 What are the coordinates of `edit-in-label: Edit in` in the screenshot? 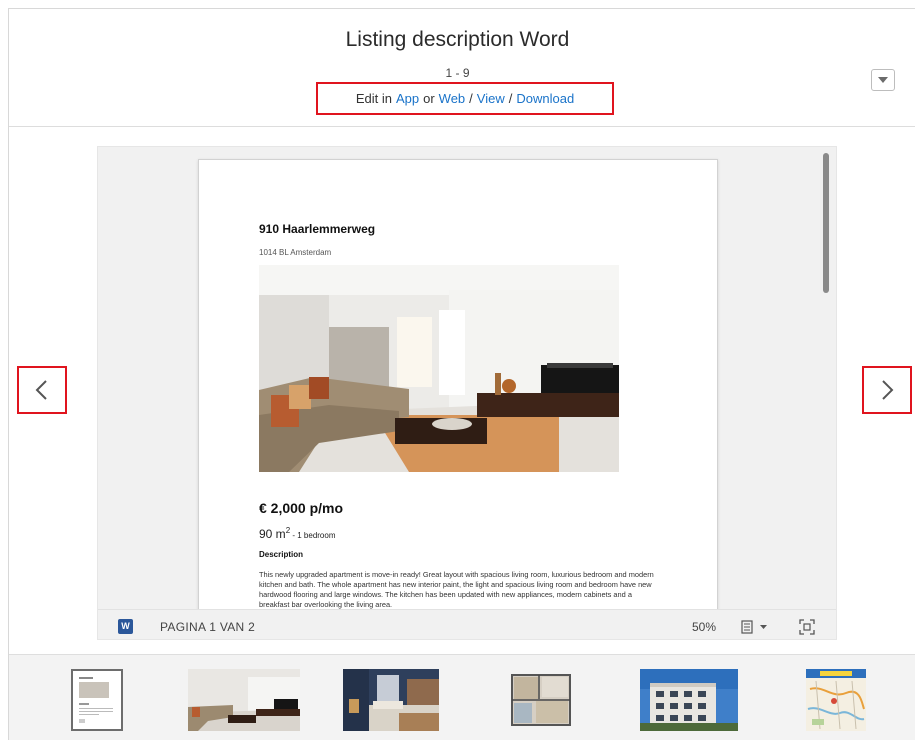 It's located at (373, 98).